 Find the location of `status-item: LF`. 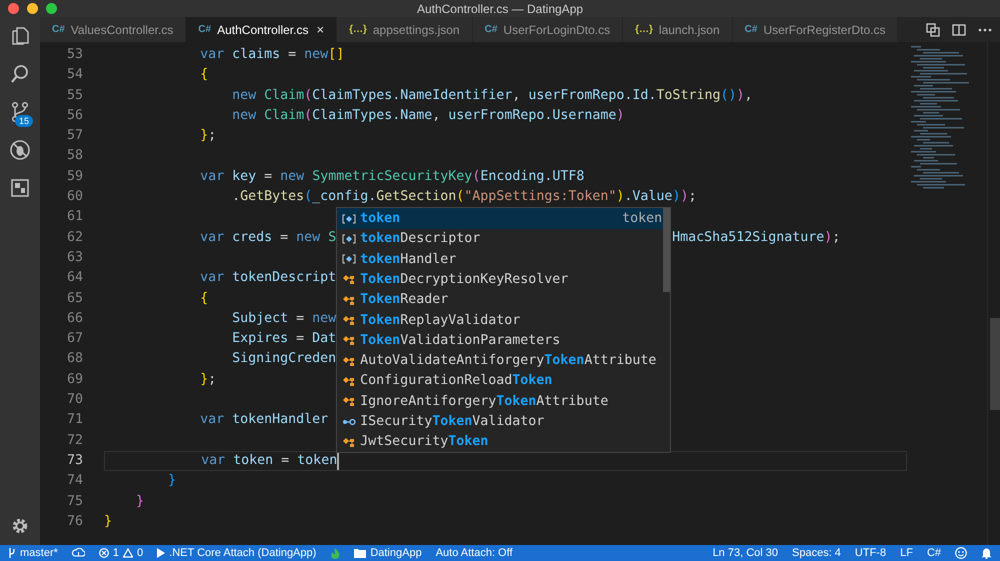

status-item: LF is located at coordinates (906, 553).